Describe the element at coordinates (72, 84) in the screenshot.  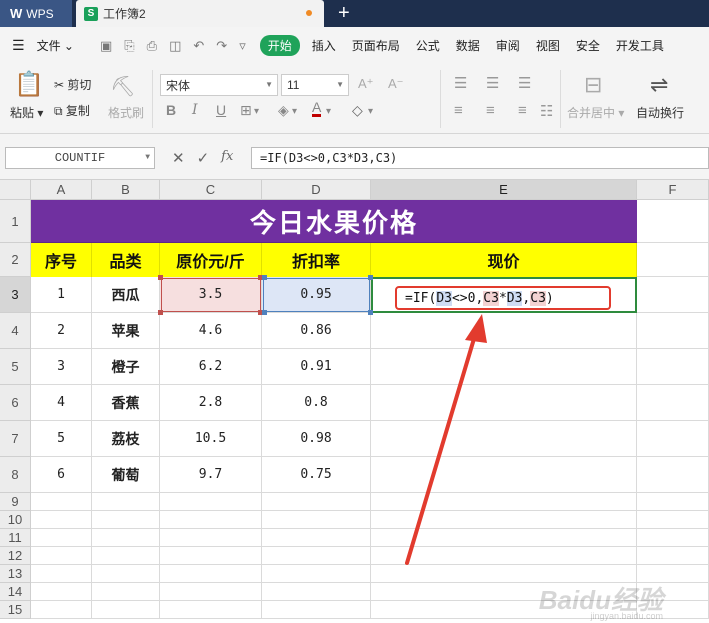
I see `cut-button: ✂ 剪切` at that location.